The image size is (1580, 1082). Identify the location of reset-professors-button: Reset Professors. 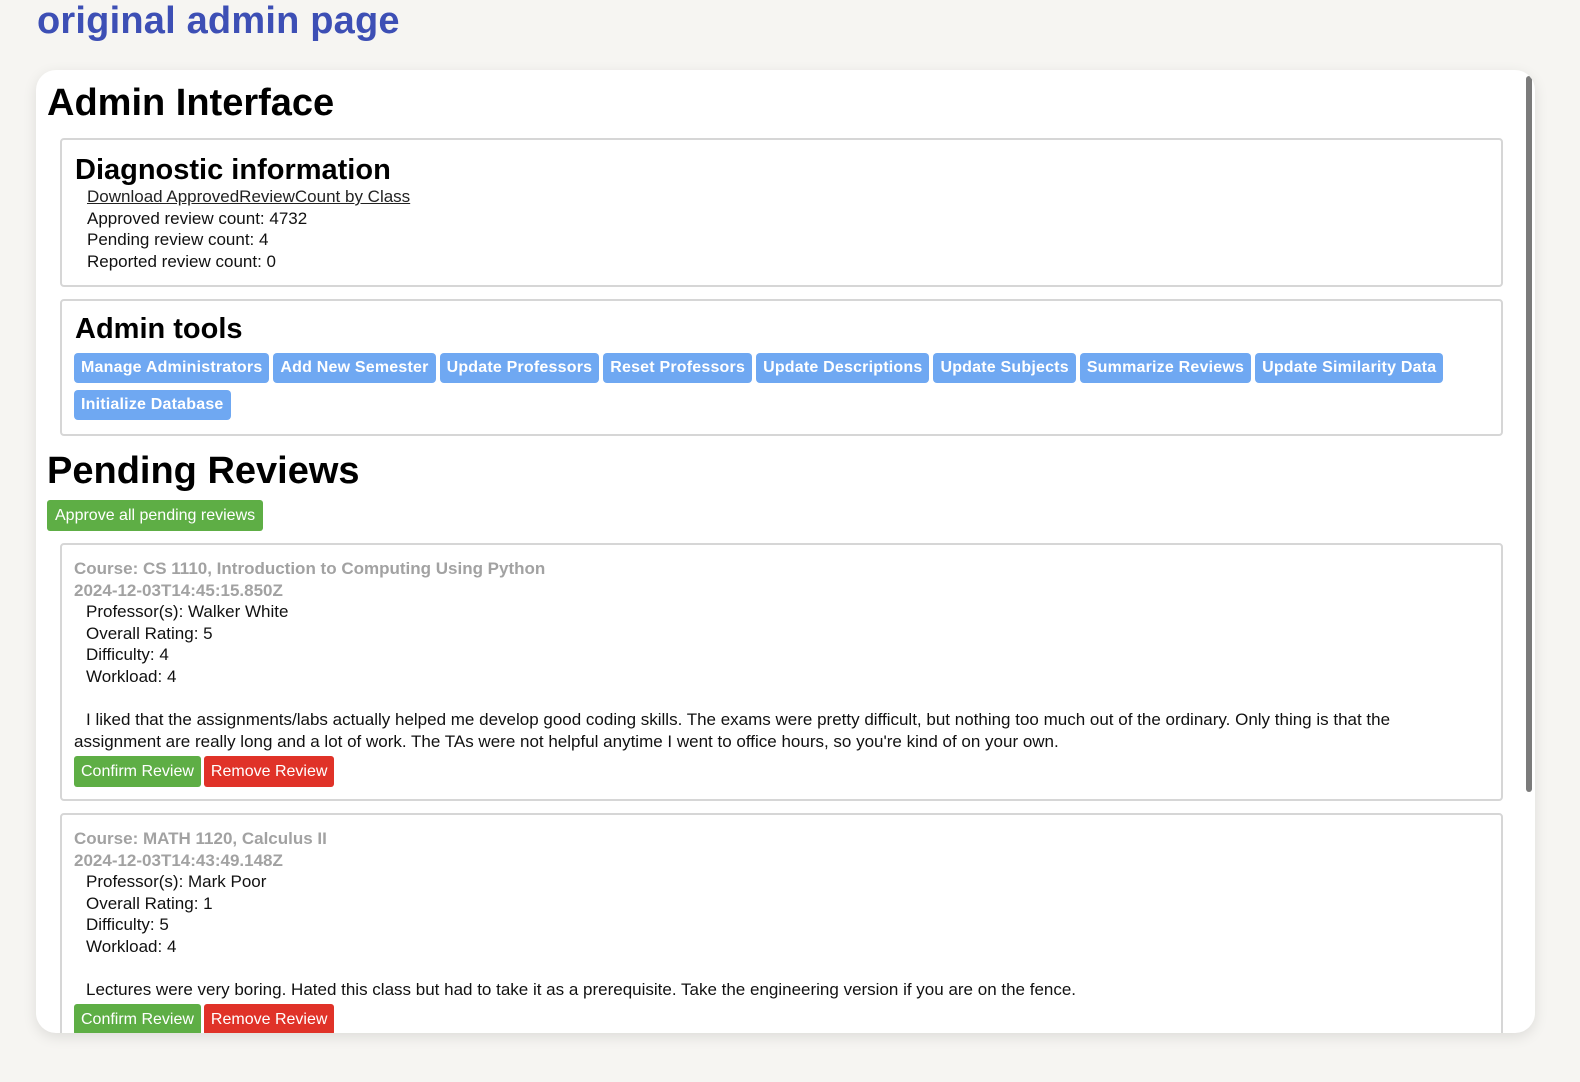
(678, 368).